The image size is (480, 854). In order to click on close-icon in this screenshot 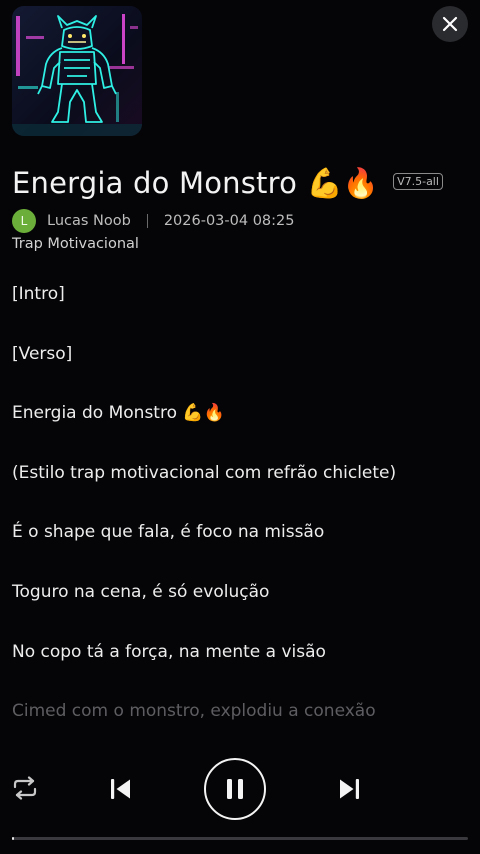, I will do `click(450, 24)`.